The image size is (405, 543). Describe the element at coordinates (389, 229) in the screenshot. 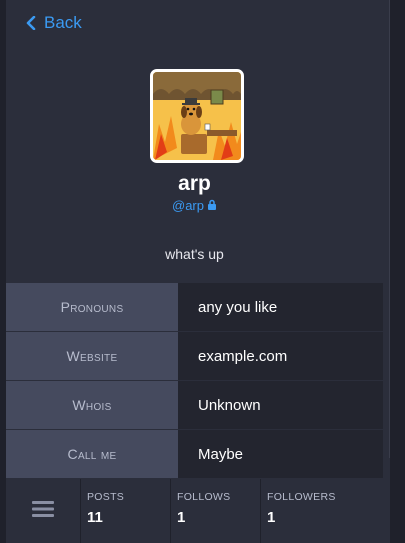

I see `scrollbar` at that location.